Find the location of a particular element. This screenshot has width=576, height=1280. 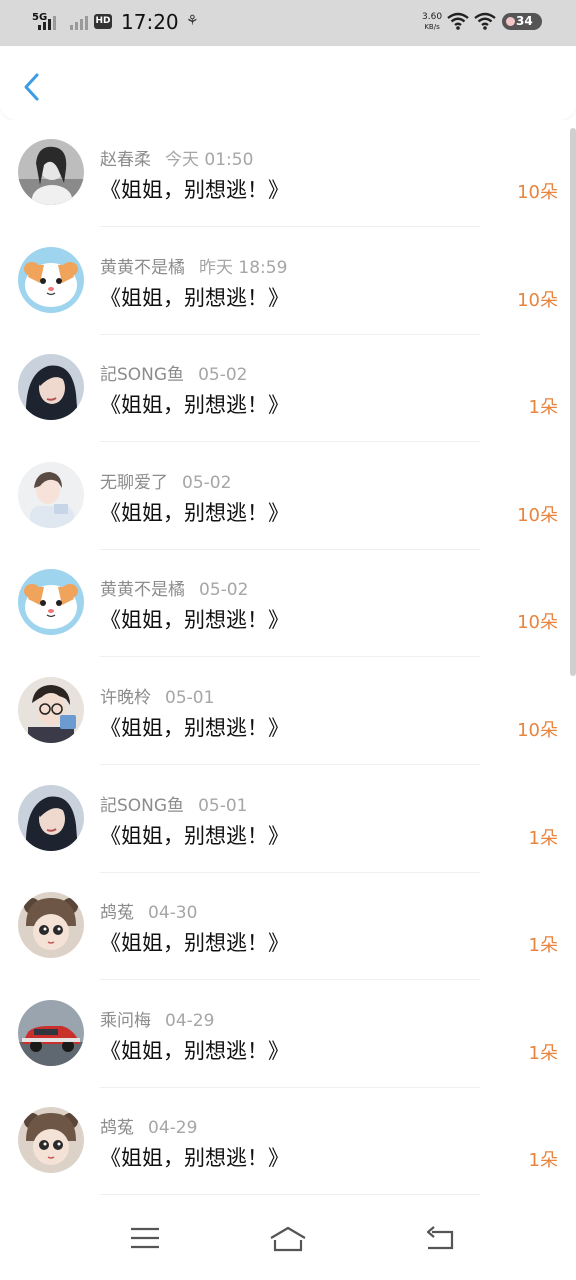

user-info: 鸪菟 04-29 is located at coordinates (148, 1125).